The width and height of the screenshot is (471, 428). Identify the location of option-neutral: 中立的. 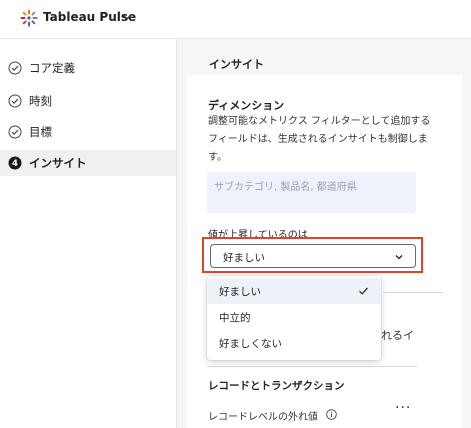
(294, 317).